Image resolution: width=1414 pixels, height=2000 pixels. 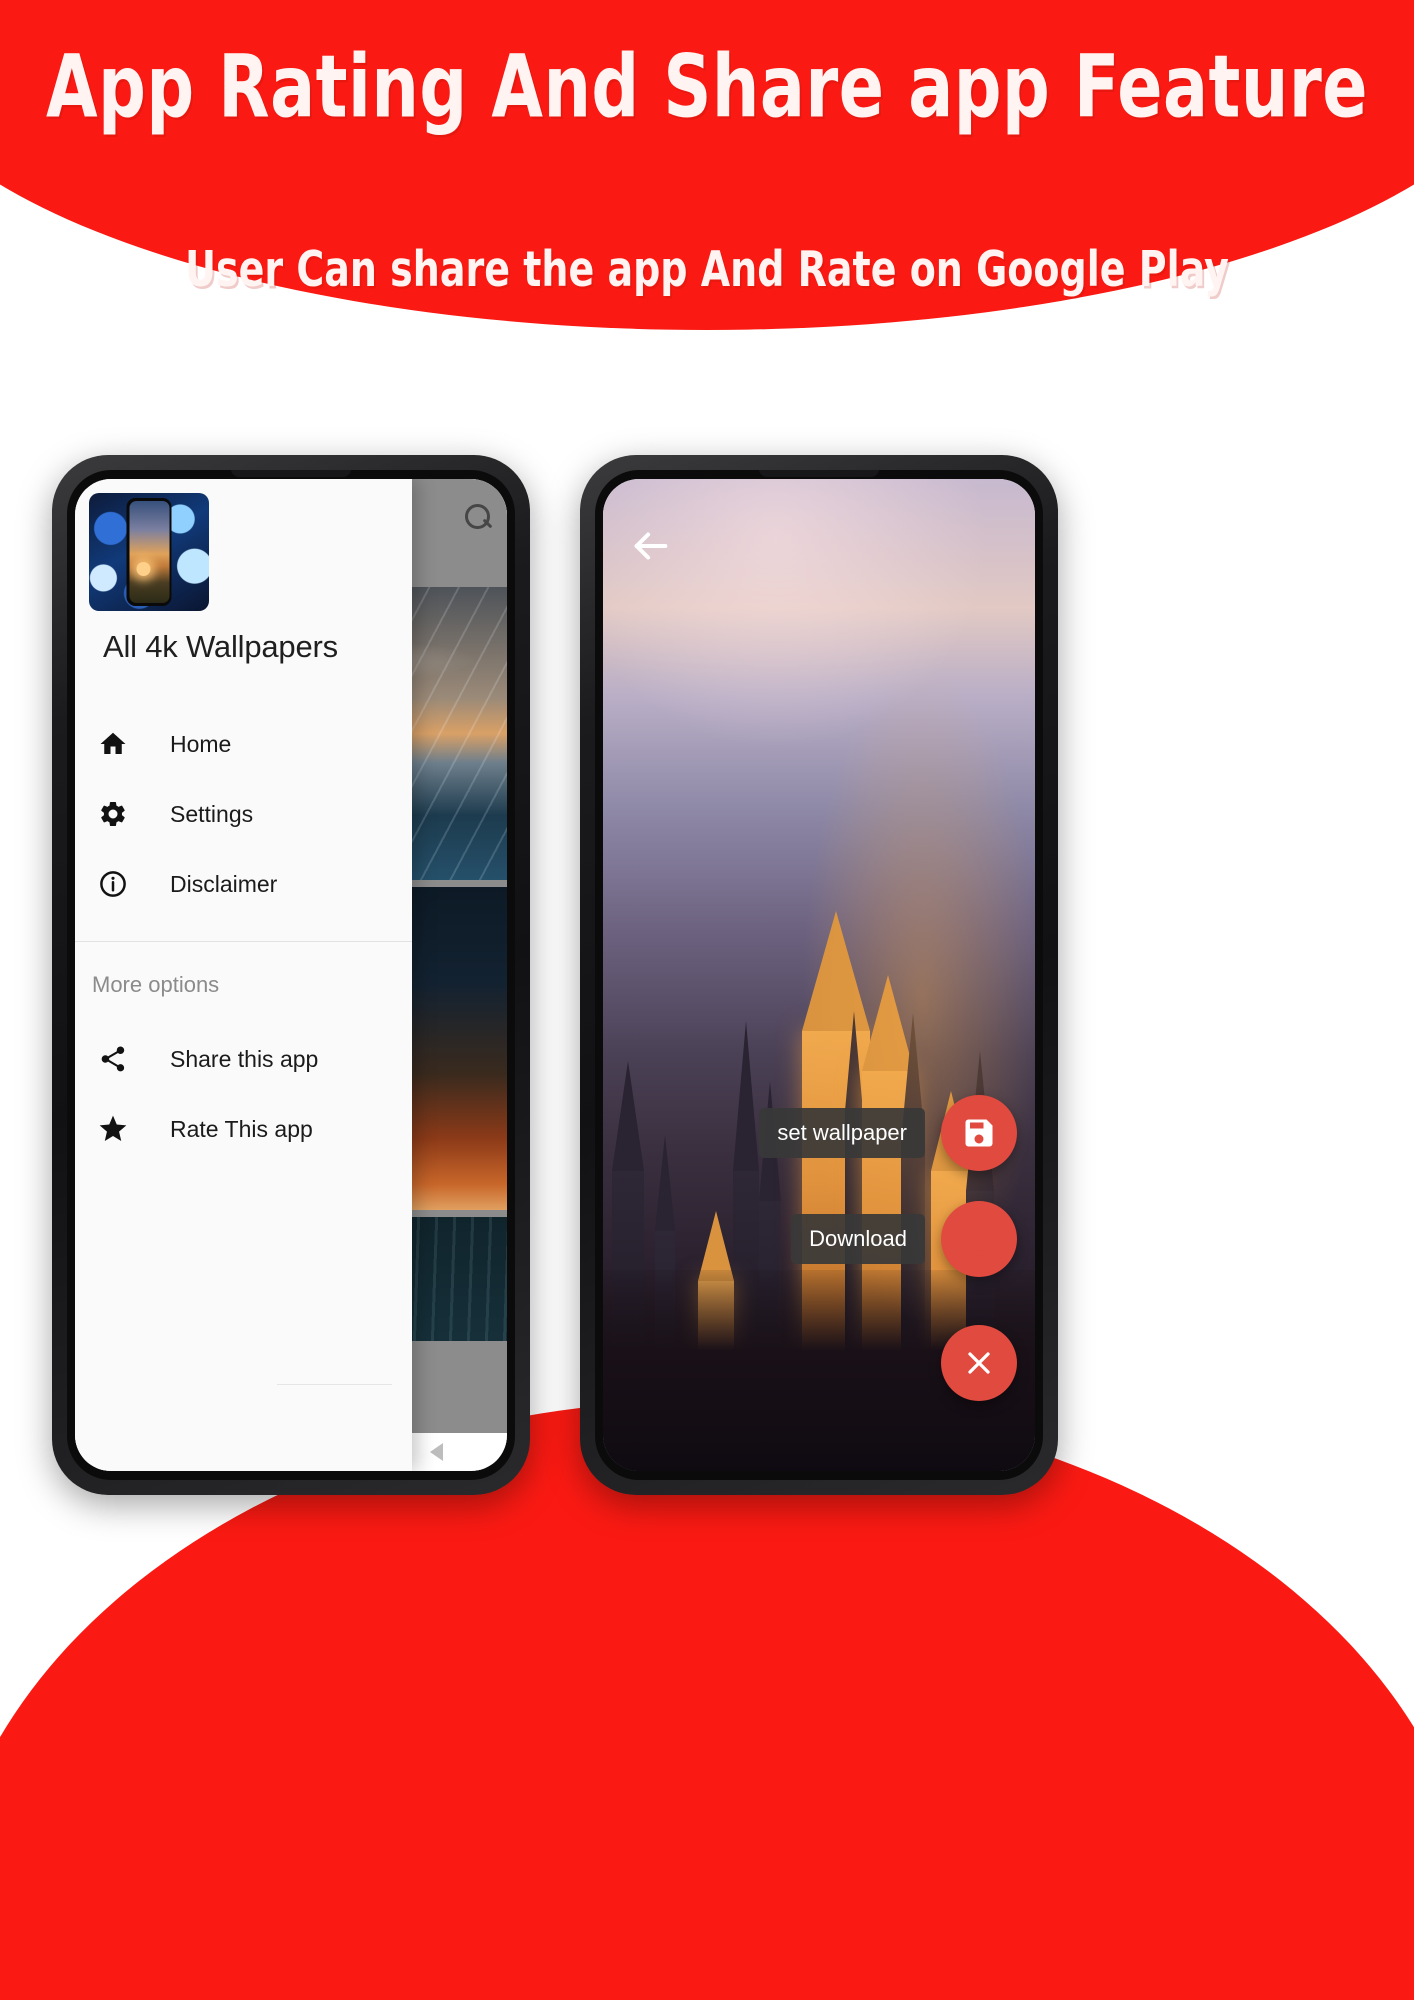 I want to click on set-wallpaper-button, so click(x=979, y=1133).